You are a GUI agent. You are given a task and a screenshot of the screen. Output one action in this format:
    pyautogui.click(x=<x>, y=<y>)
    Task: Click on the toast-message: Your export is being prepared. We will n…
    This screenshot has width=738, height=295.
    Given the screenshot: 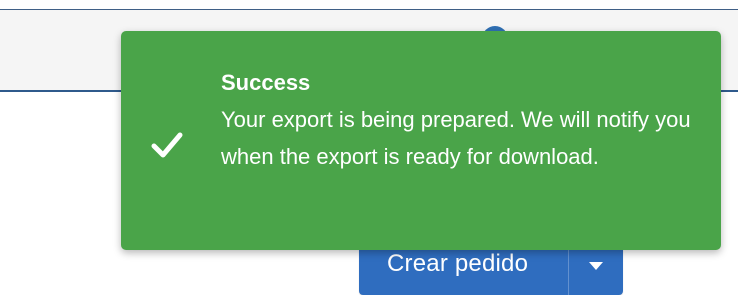 What is the action you would take?
    pyautogui.click(x=456, y=138)
    